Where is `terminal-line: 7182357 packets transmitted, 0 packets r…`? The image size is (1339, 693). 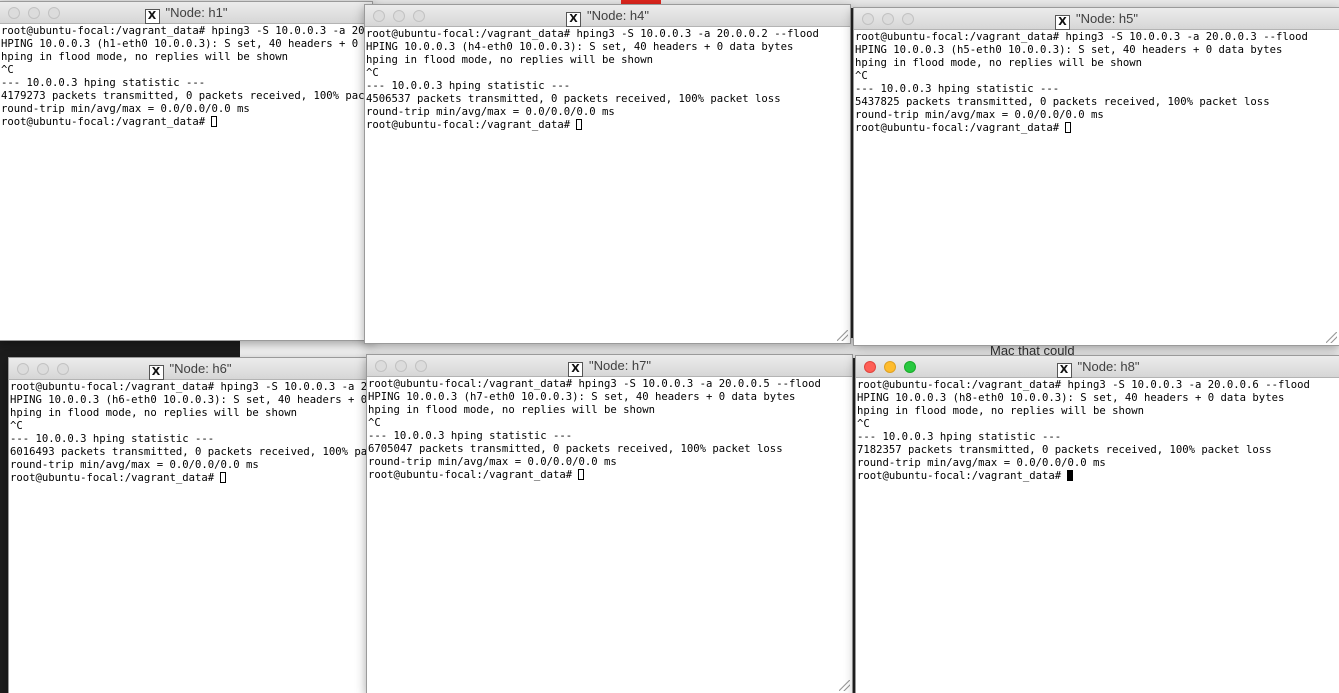
terminal-line: 7182357 packets transmitted, 0 packets r… is located at coordinates (1064, 450).